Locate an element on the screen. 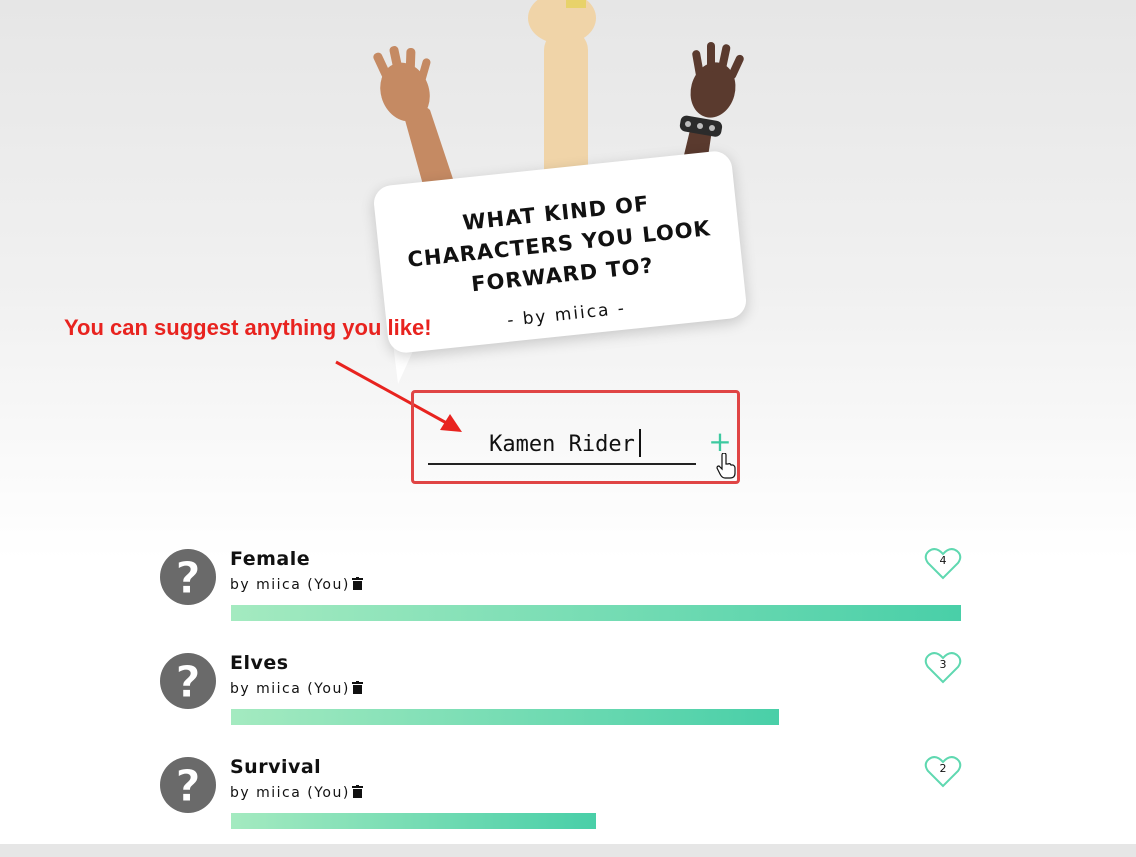 This screenshot has width=1136, height=857. suggestion-input is located at coordinates (562, 445).